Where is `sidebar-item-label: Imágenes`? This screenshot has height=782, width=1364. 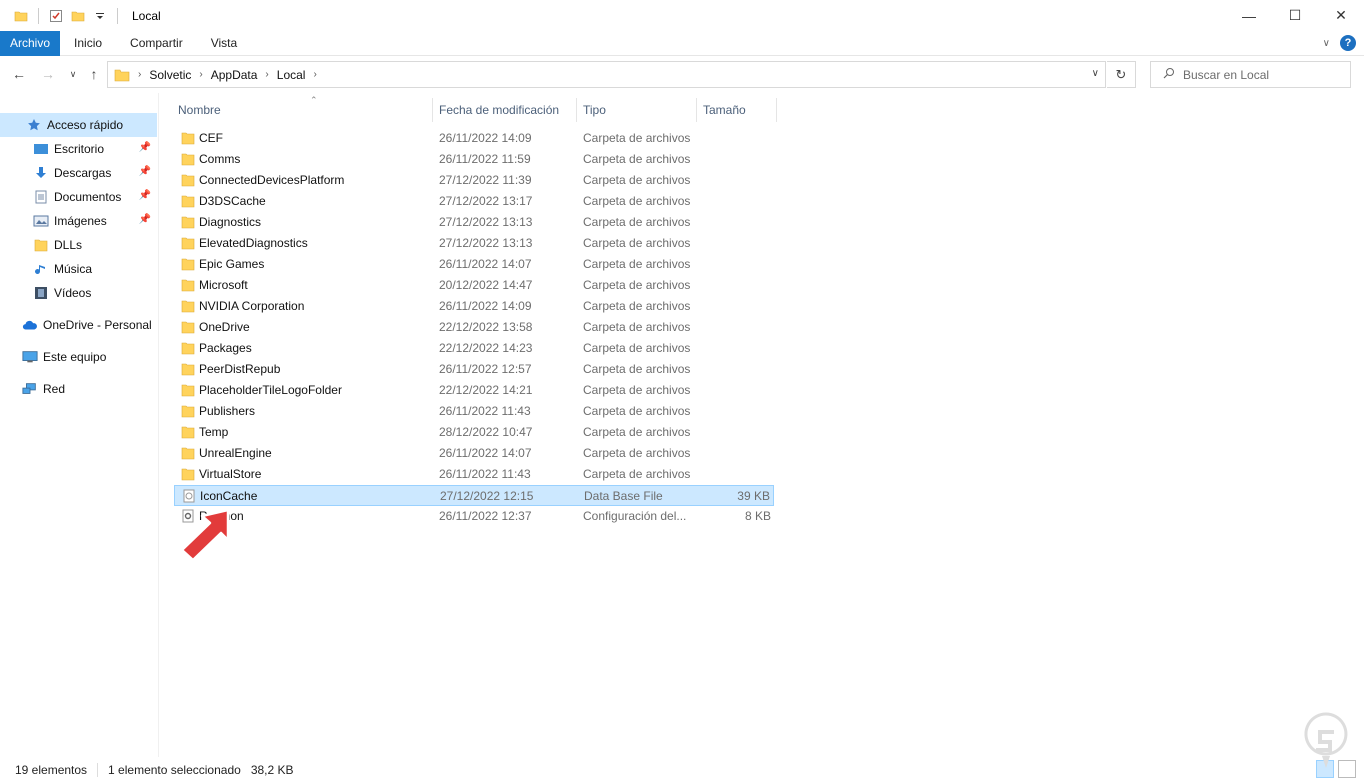
sidebar-item-label: Imágenes is located at coordinates (80, 221).